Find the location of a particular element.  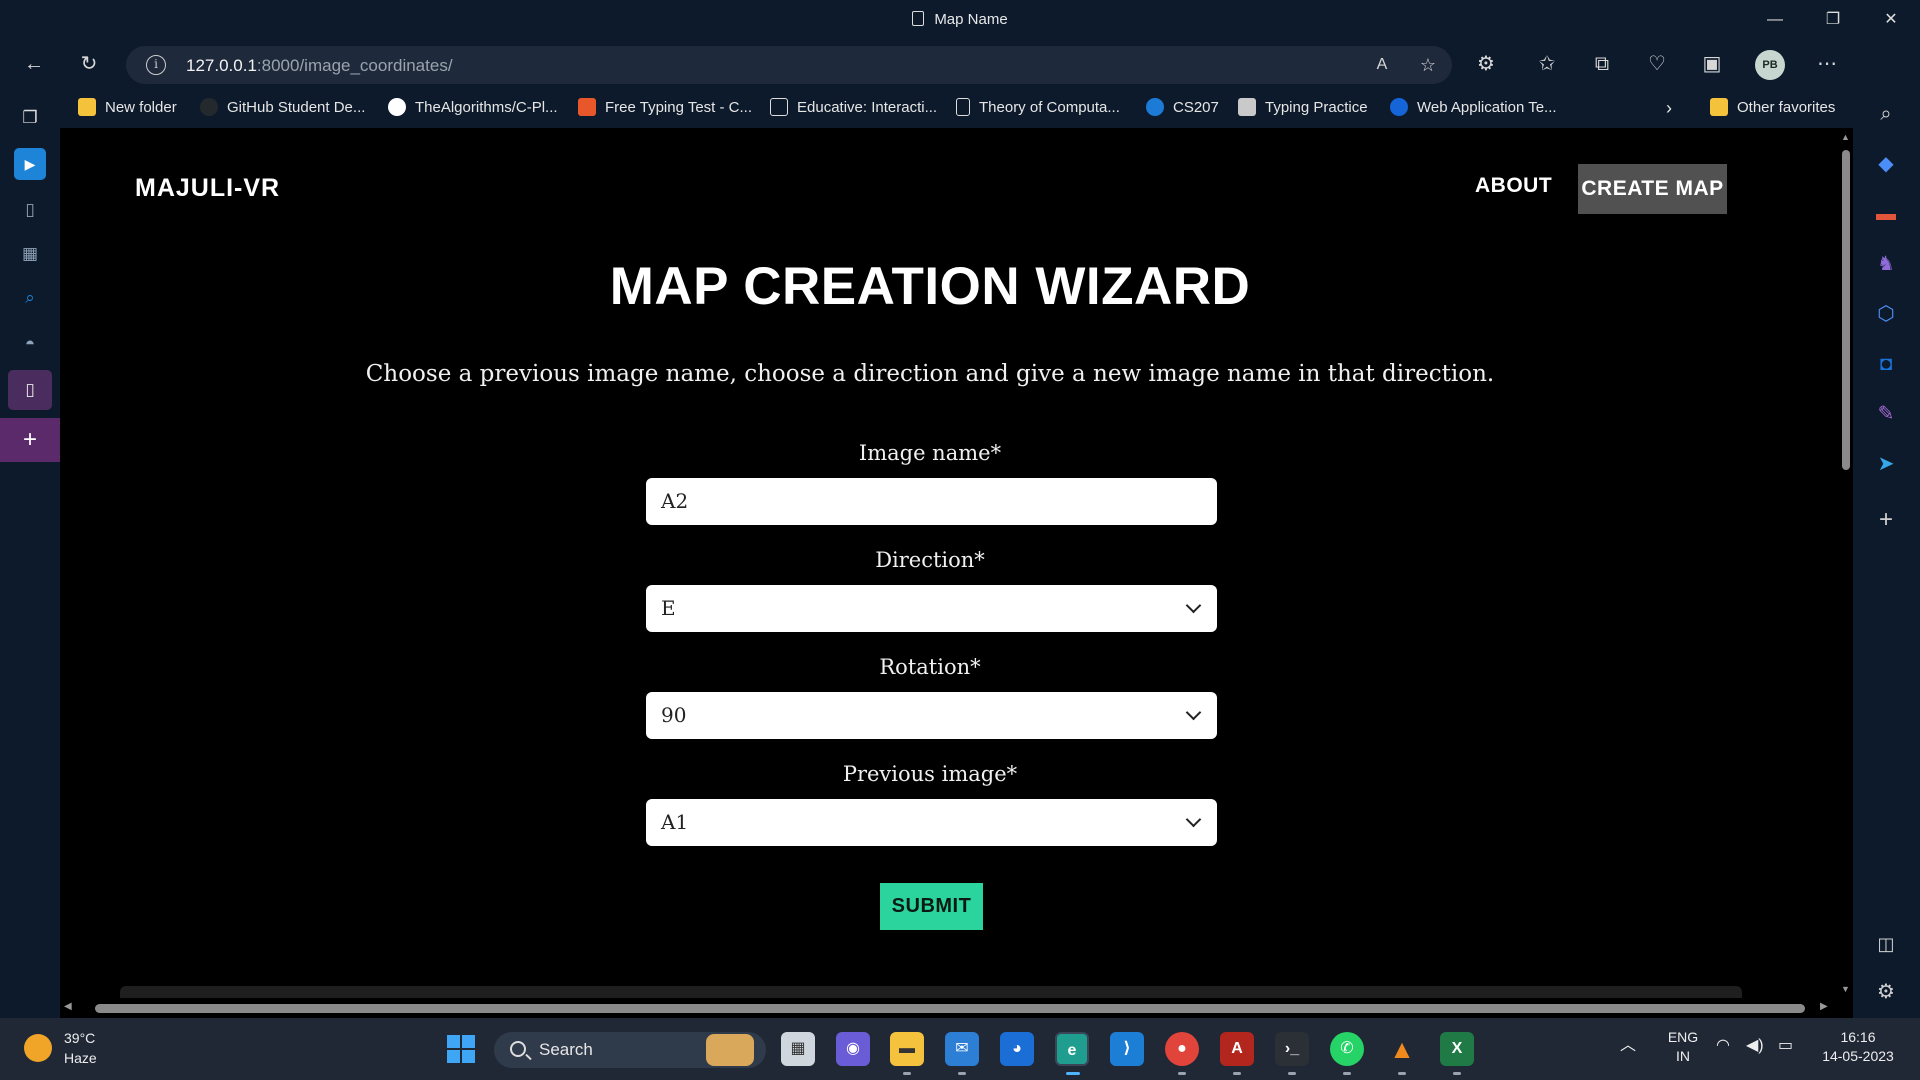

add-sidebar-app-icon: + is located at coordinates (1886, 520).